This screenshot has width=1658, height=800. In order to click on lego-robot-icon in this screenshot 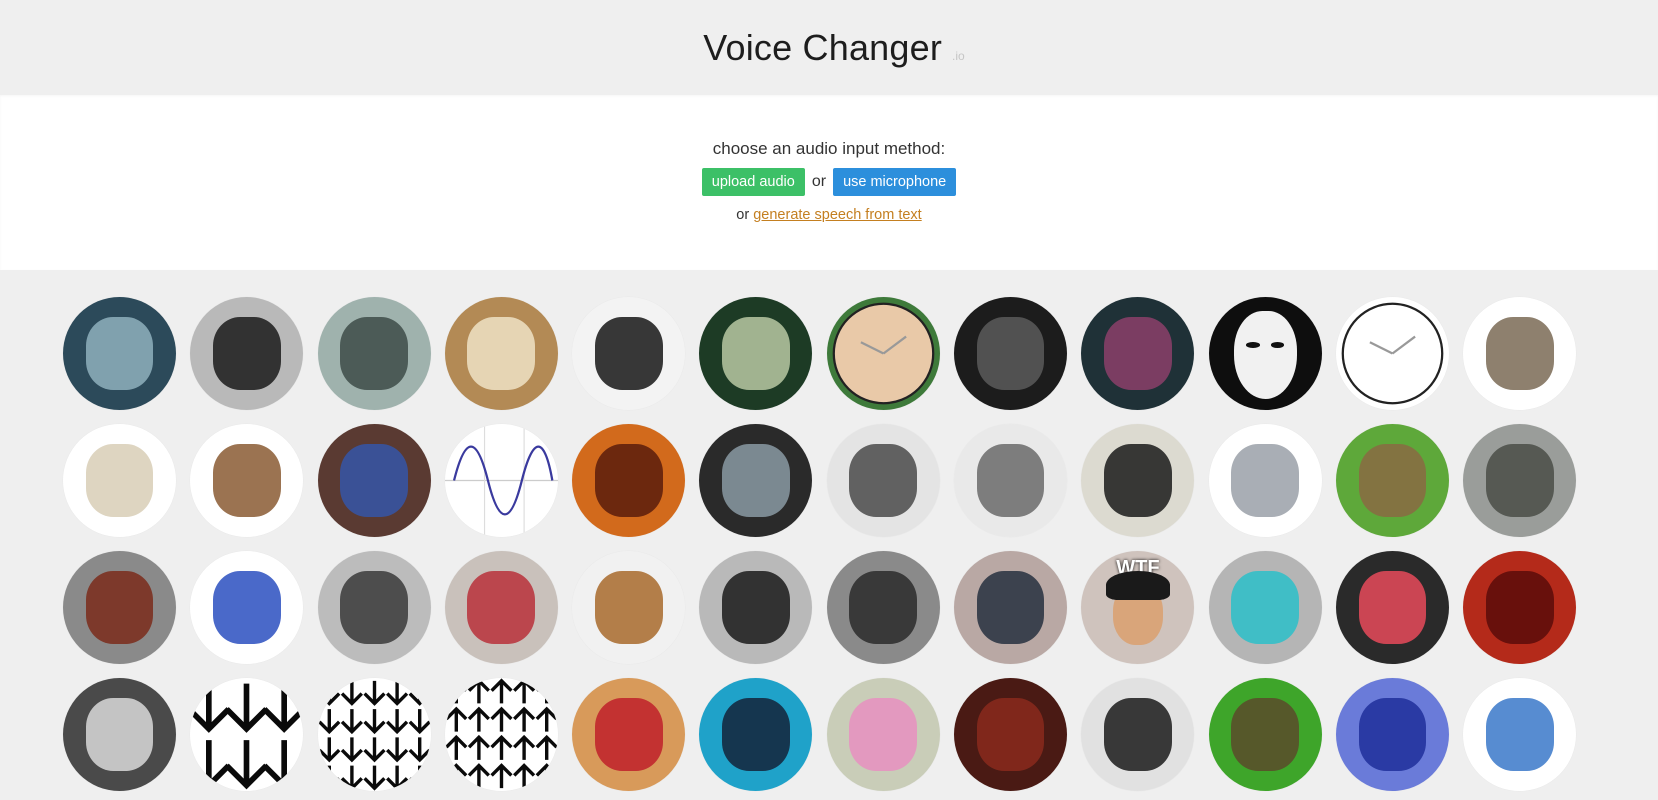, I will do `click(1265, 480)`.